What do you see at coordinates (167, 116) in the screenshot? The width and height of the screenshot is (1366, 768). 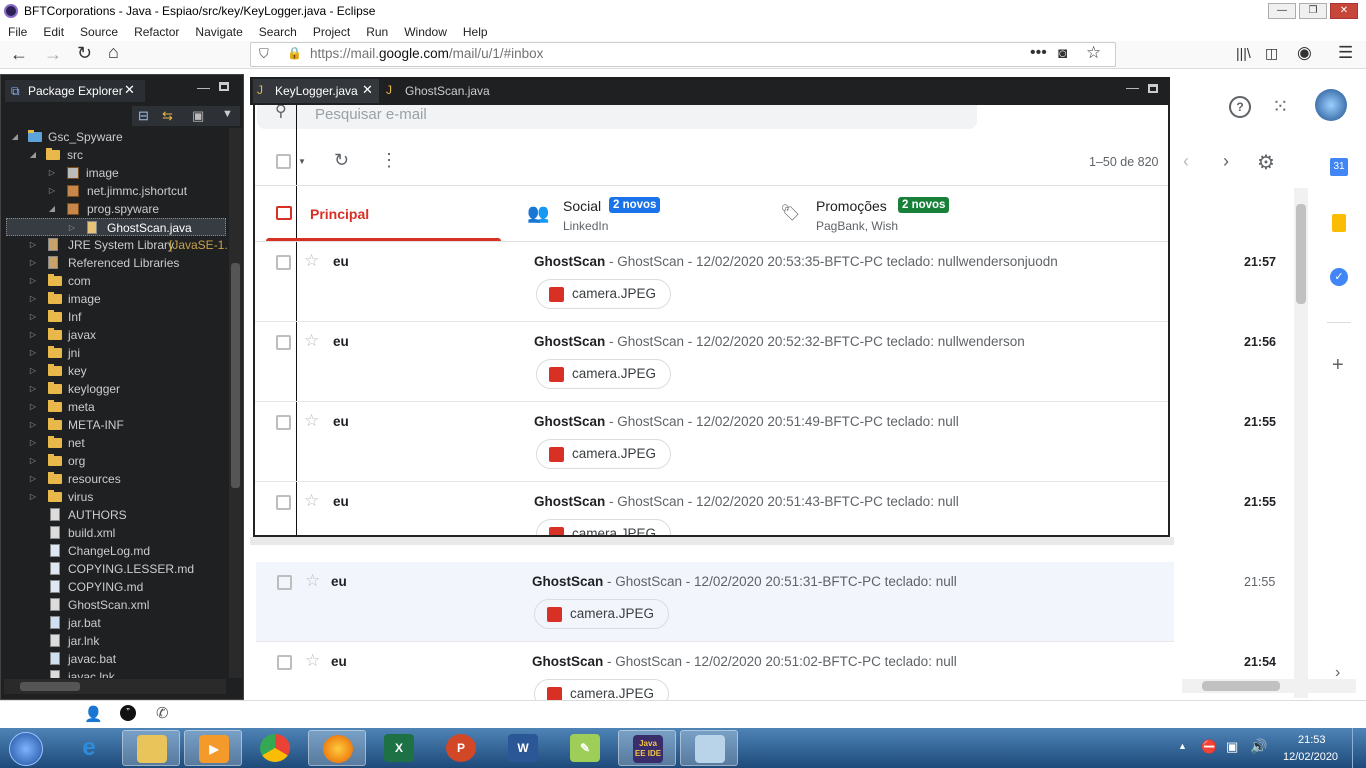 I see `link-editor-icon: ⇆` at bounding box center [167, 116].